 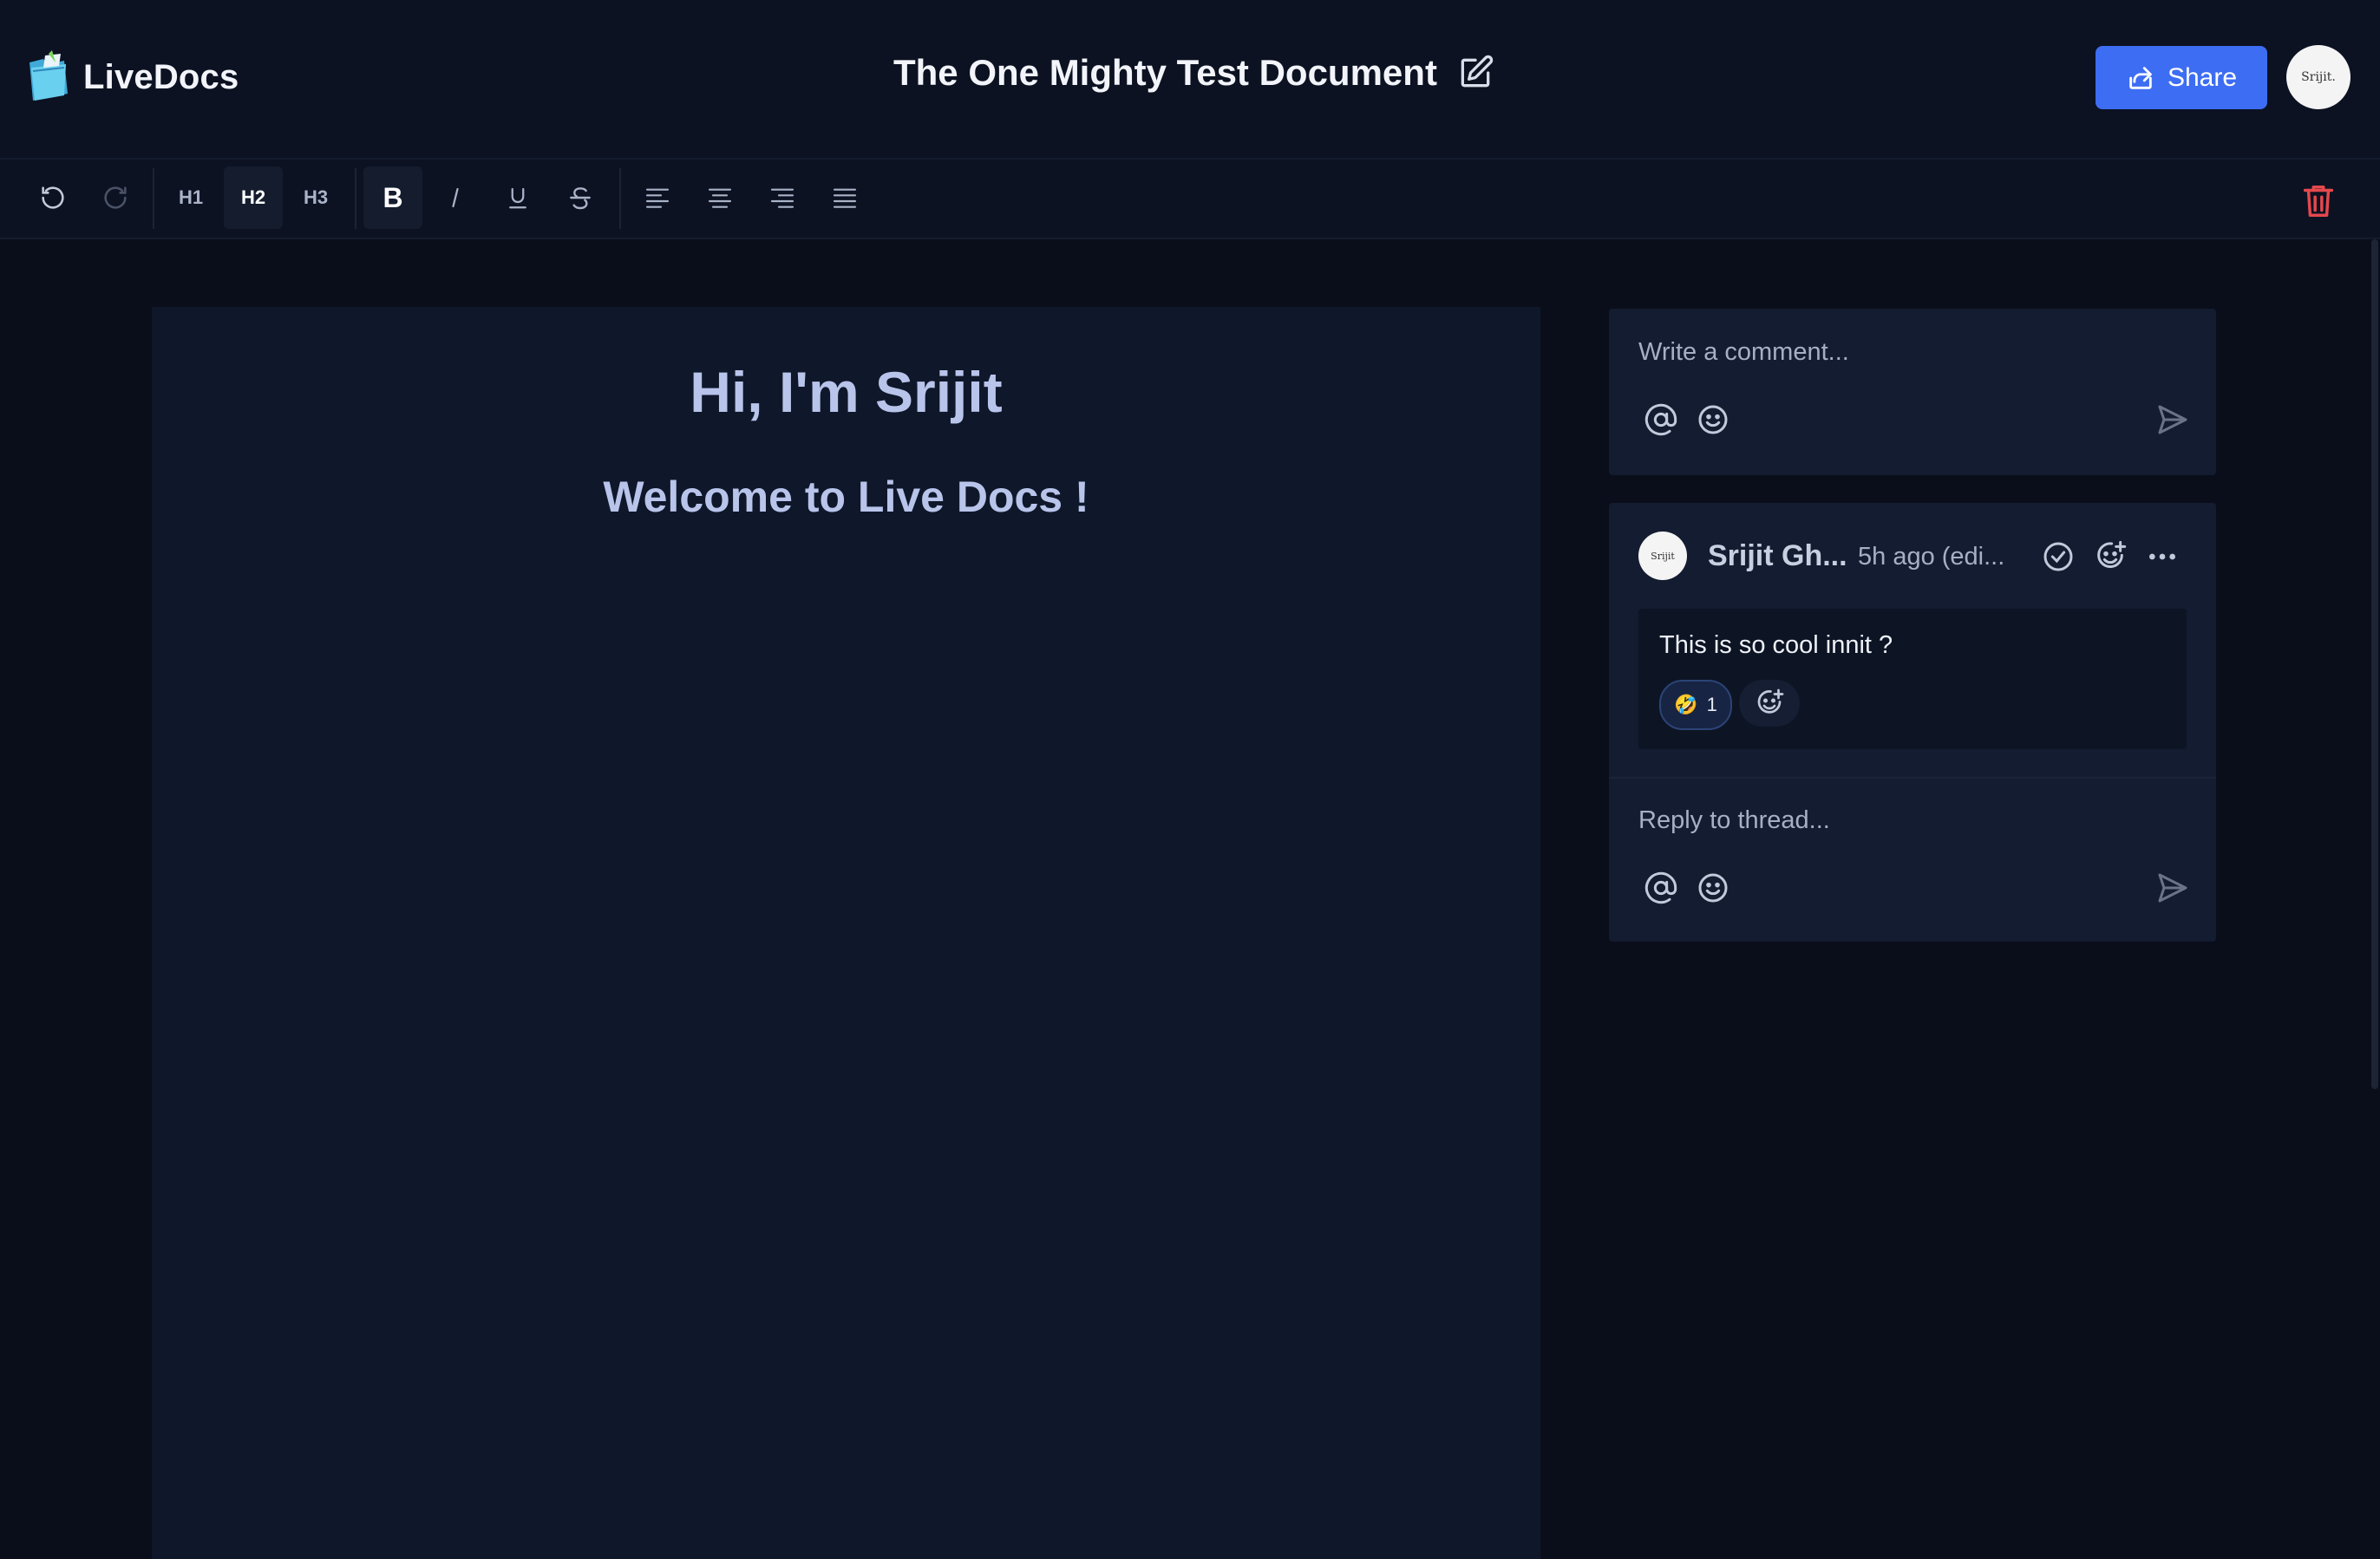 I want to click on reaction-pill: 🤣 1, so click(x=1695, y=705).